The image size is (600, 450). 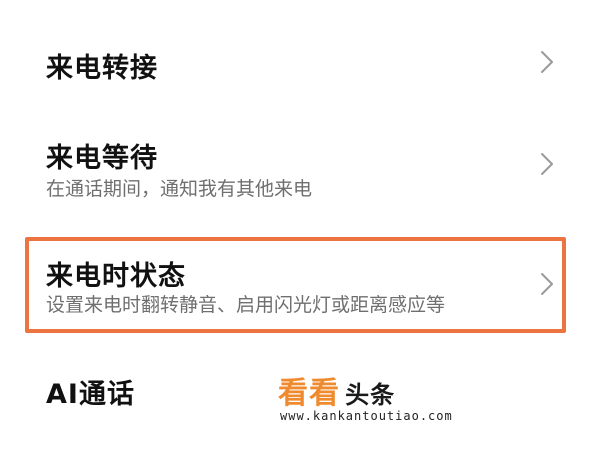 I want to click on settings-item-title: 来电等待, so click(x=102, y=158).